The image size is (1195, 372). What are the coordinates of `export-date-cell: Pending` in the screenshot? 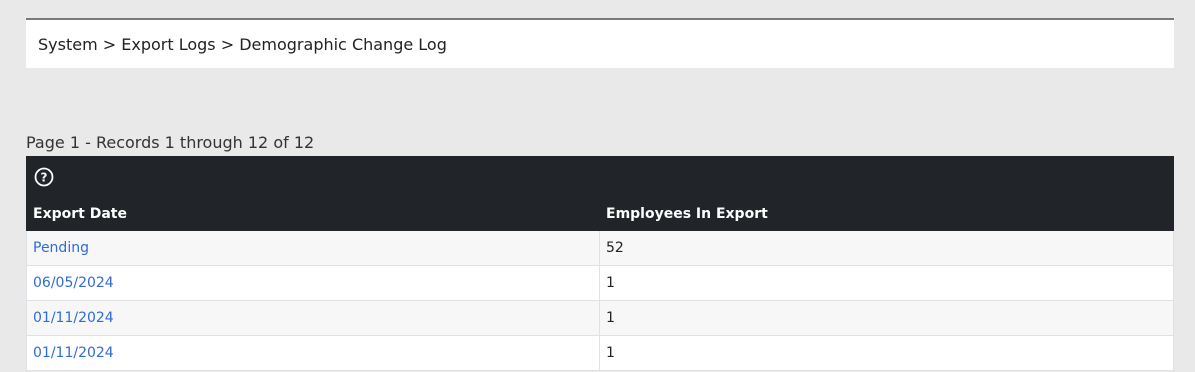 It's located at (313, 248).